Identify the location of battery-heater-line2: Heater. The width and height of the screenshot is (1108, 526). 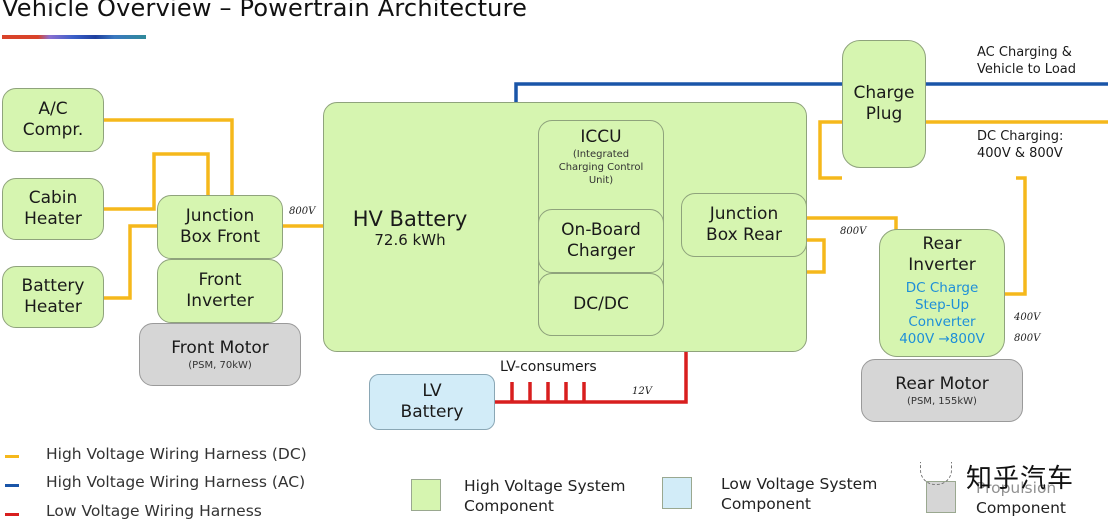
(53, 307).